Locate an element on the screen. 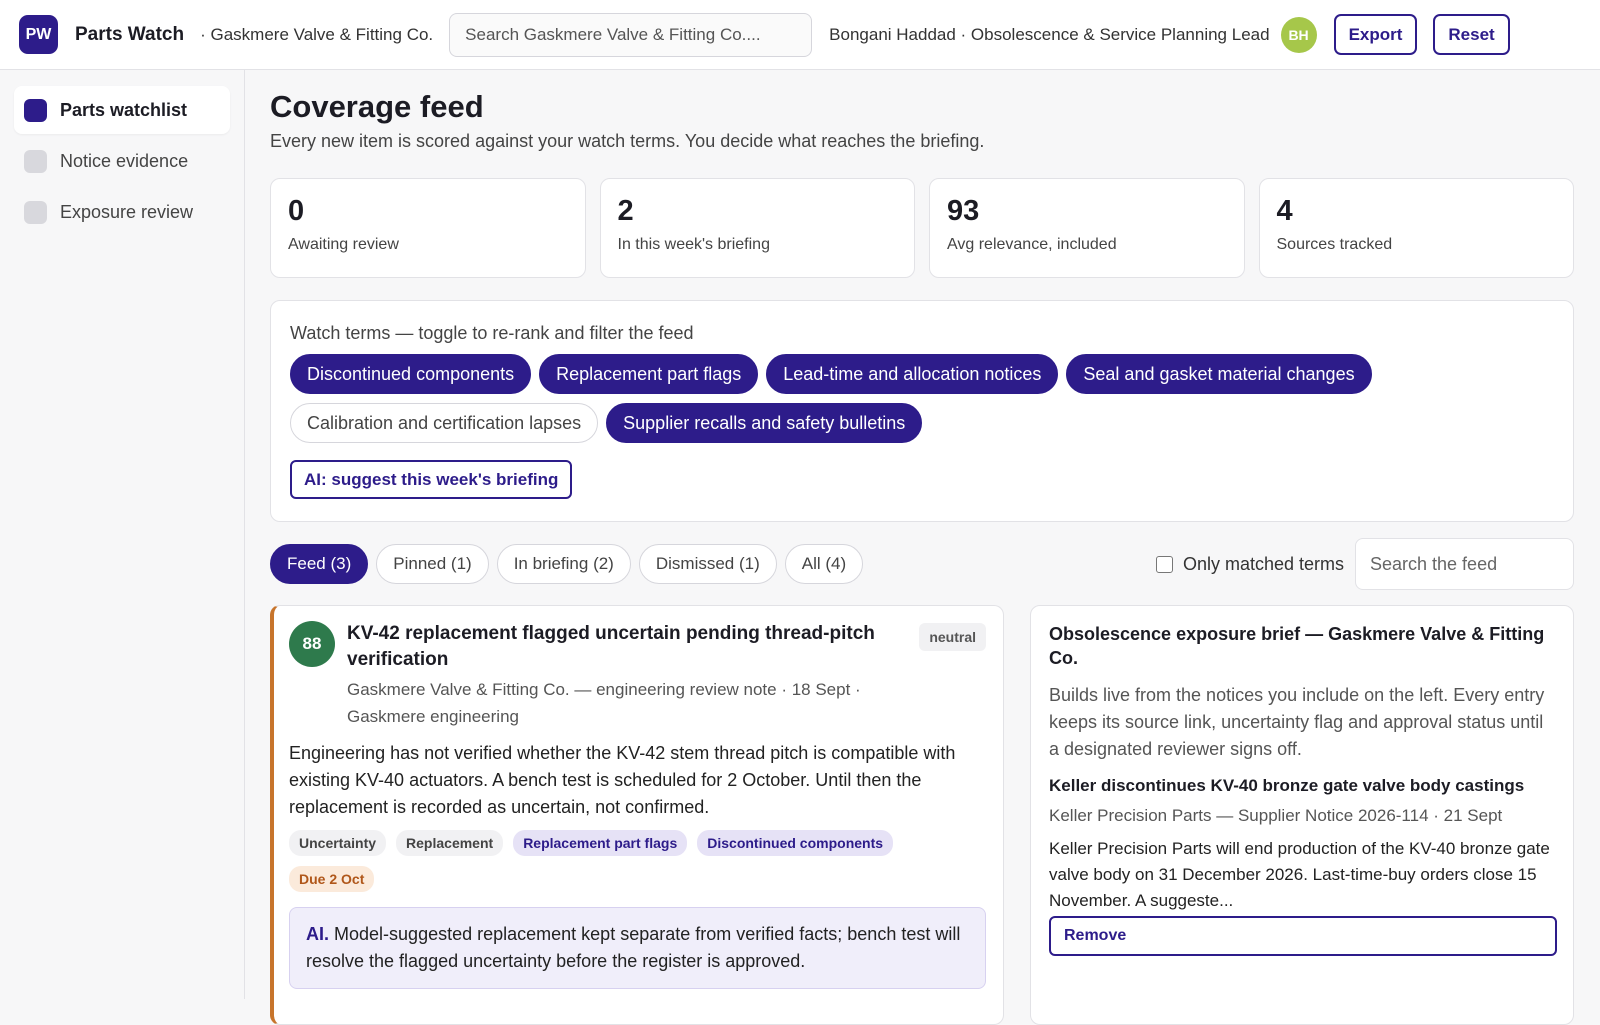 The height and width of the screenshot is (1025, 1600). tab-in-briefing: In briefing (2) is located at coordinates (563, 564).